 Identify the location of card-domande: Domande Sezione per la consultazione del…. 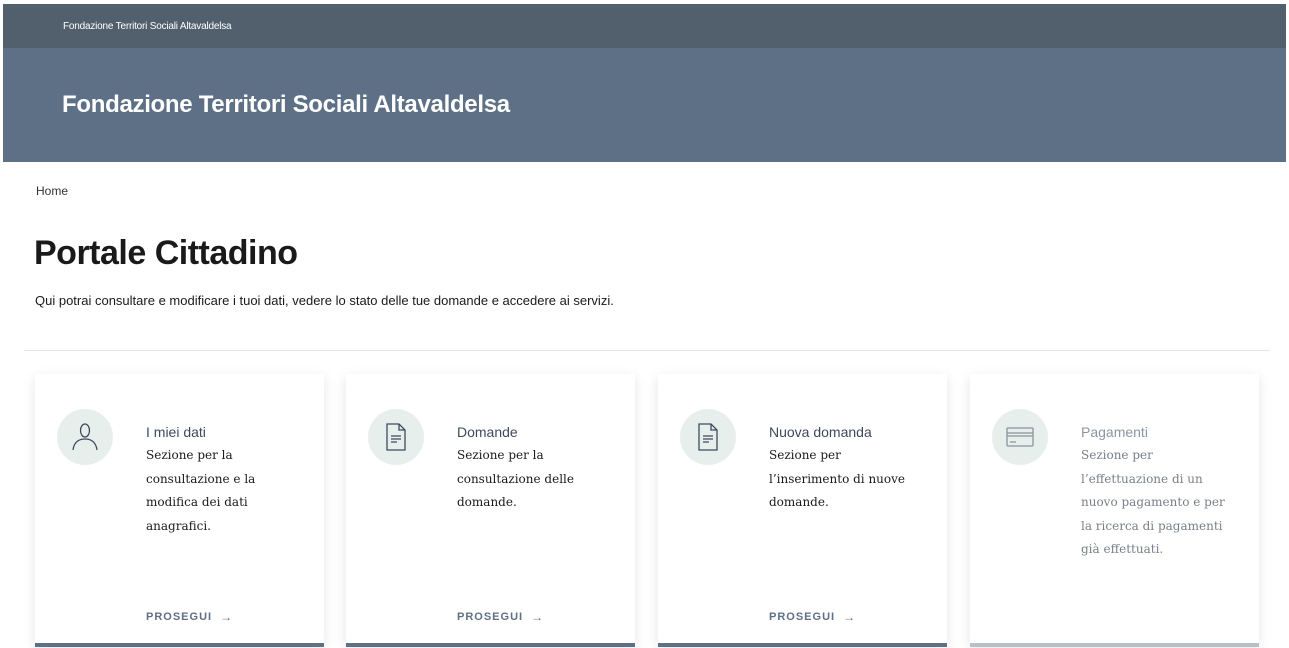
(490, 510).